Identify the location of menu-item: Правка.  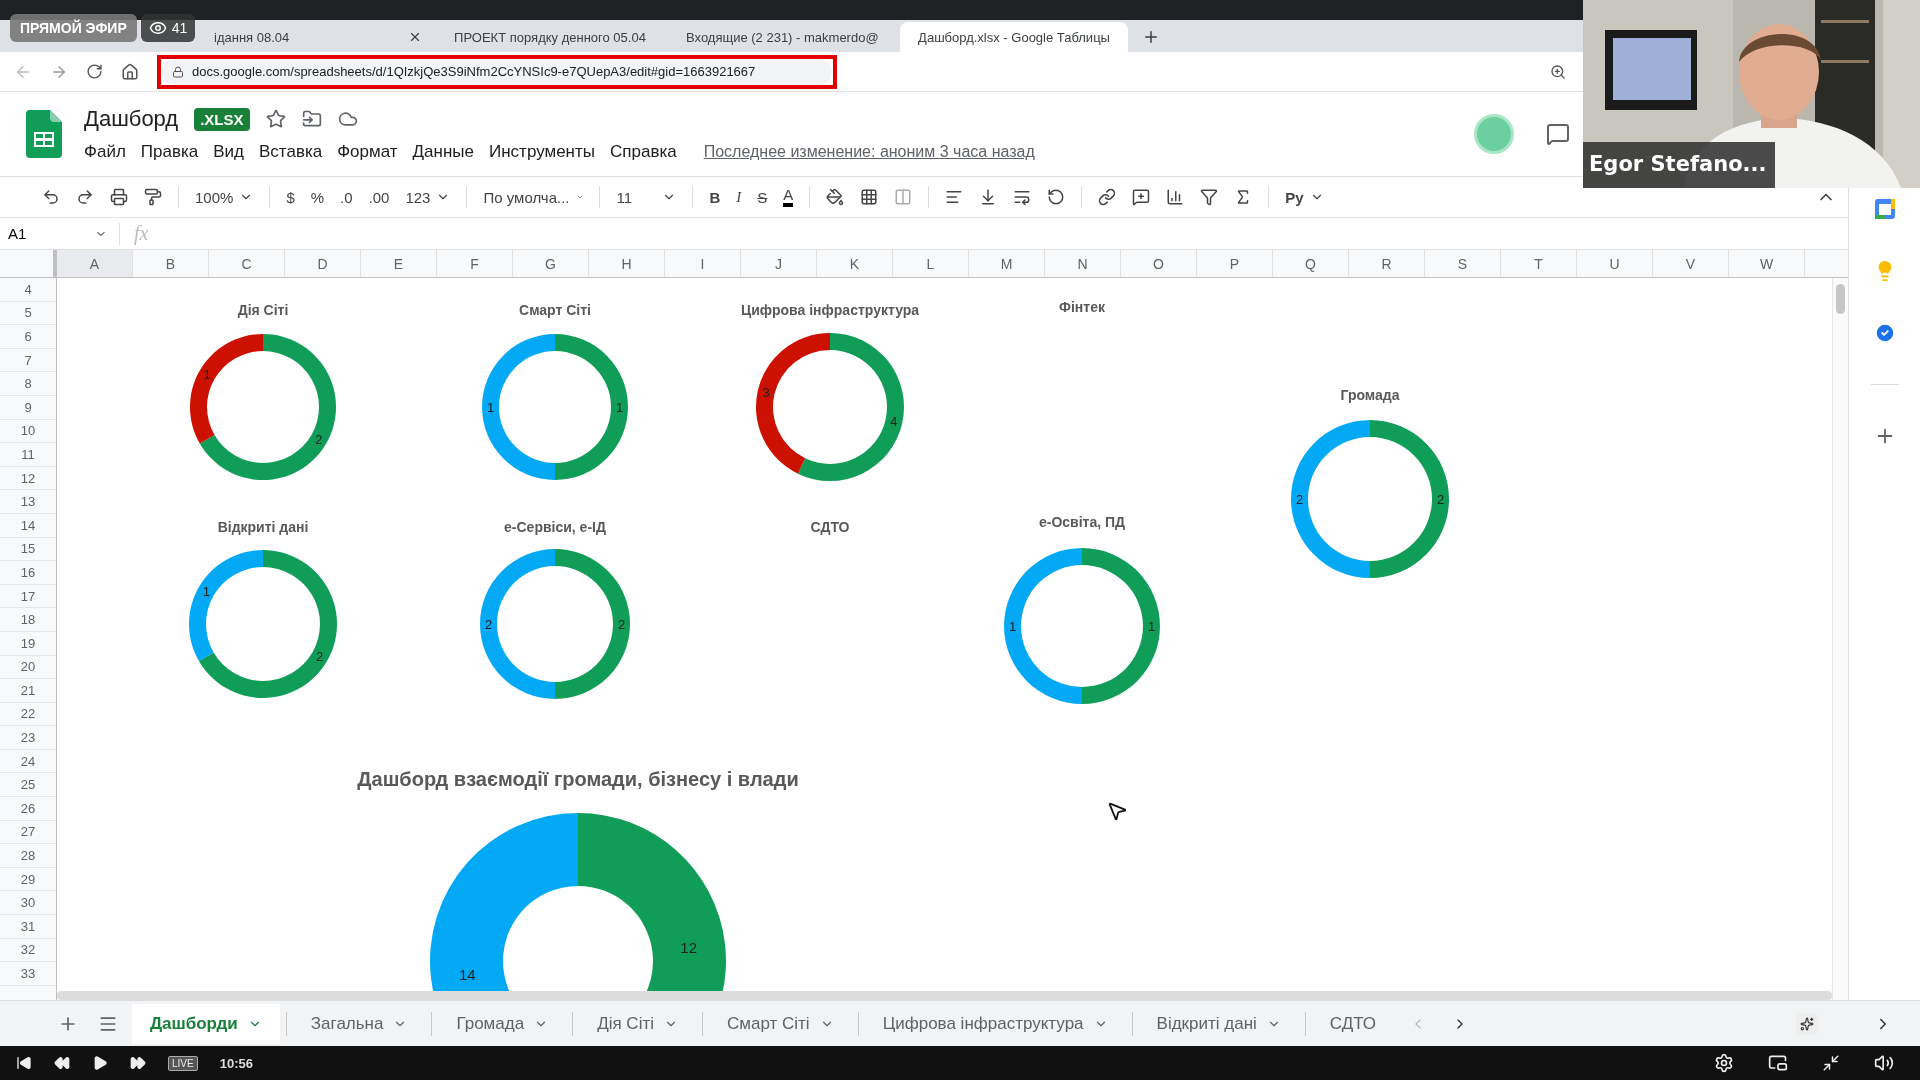
(169, 152).